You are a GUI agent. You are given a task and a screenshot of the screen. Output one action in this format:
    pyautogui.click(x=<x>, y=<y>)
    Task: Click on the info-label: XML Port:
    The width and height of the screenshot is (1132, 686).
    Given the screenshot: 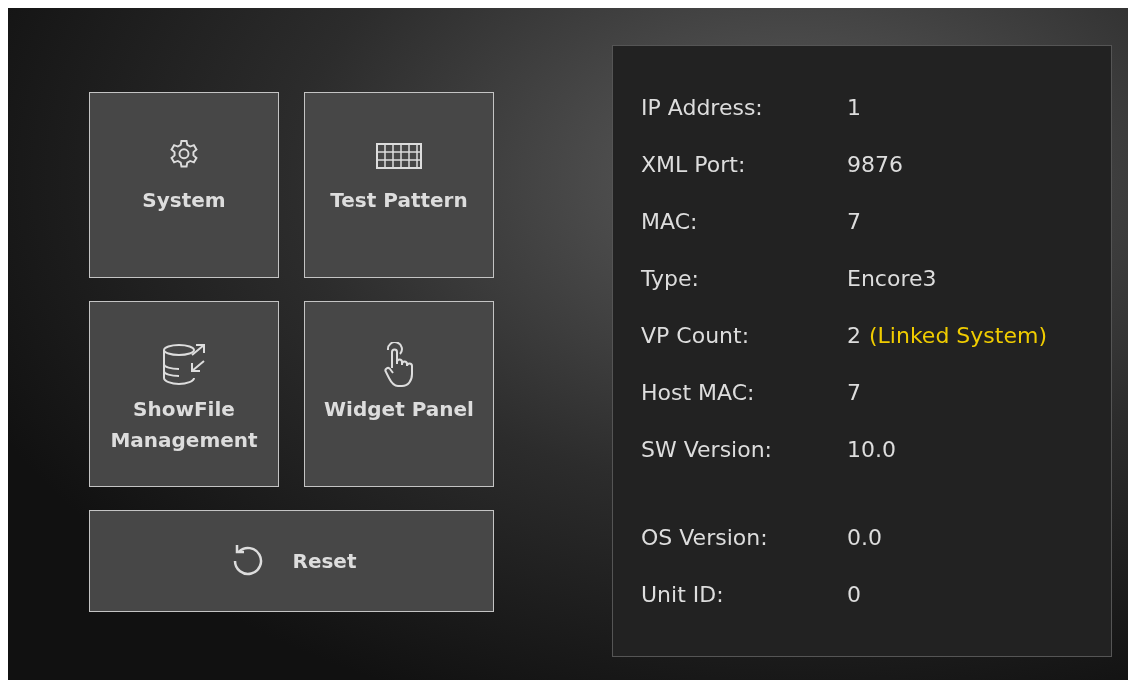 What is the action you would take?
    pyautogui.click(x=694, y=164)
    